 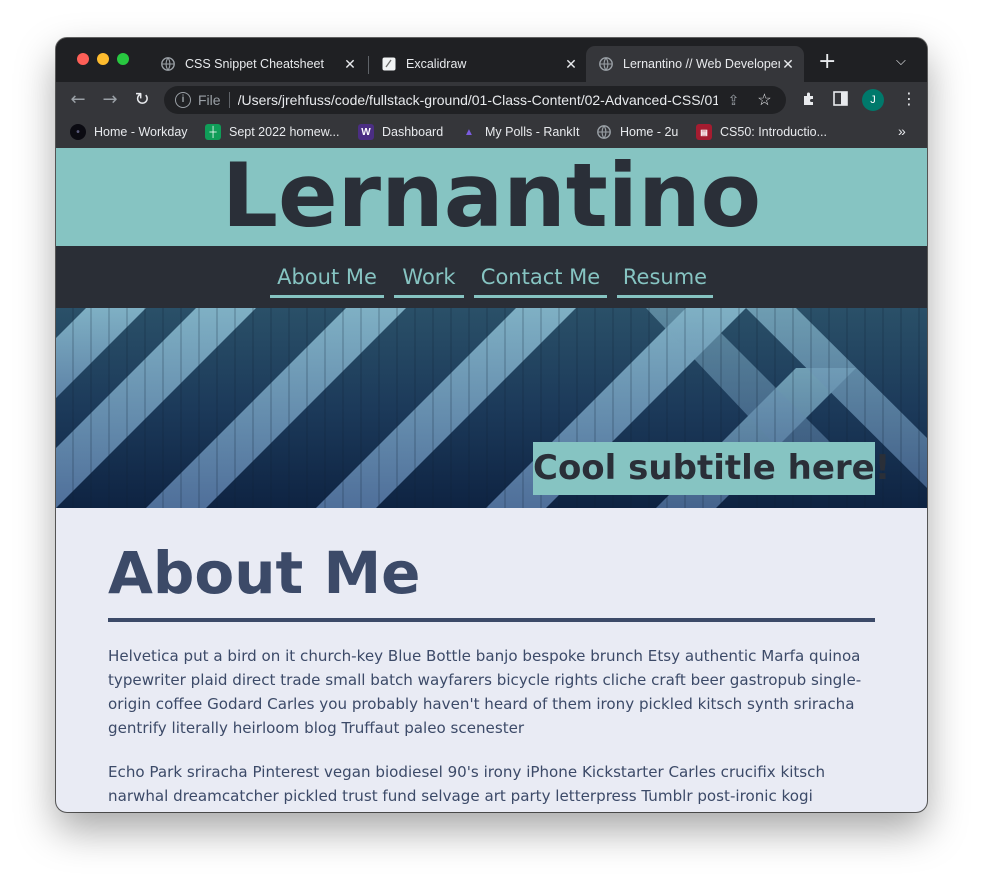 What do you see at coordinates (711, 468) in the screenshot?
I see `hero-subtitle: Cool subtitle here!` at bounding box center [711, 468].